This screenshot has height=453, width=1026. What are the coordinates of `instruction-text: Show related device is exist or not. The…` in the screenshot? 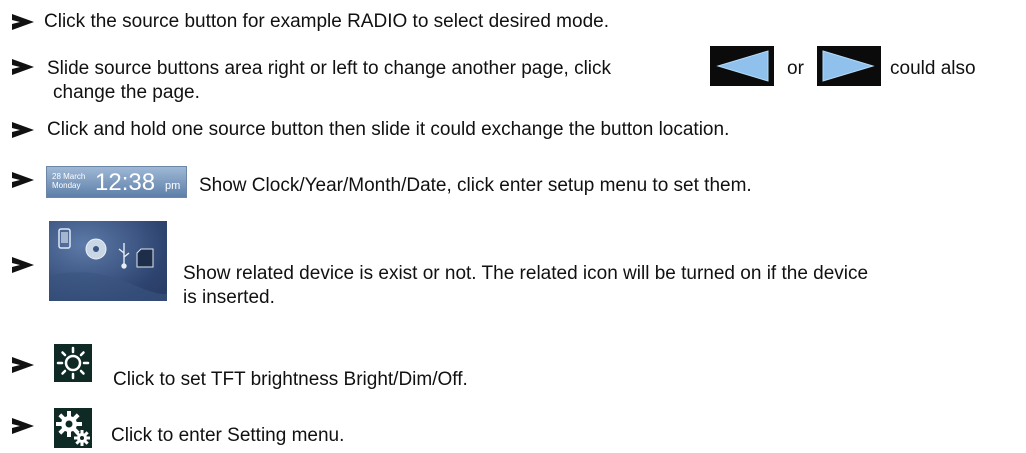 It's located at (526, 273).